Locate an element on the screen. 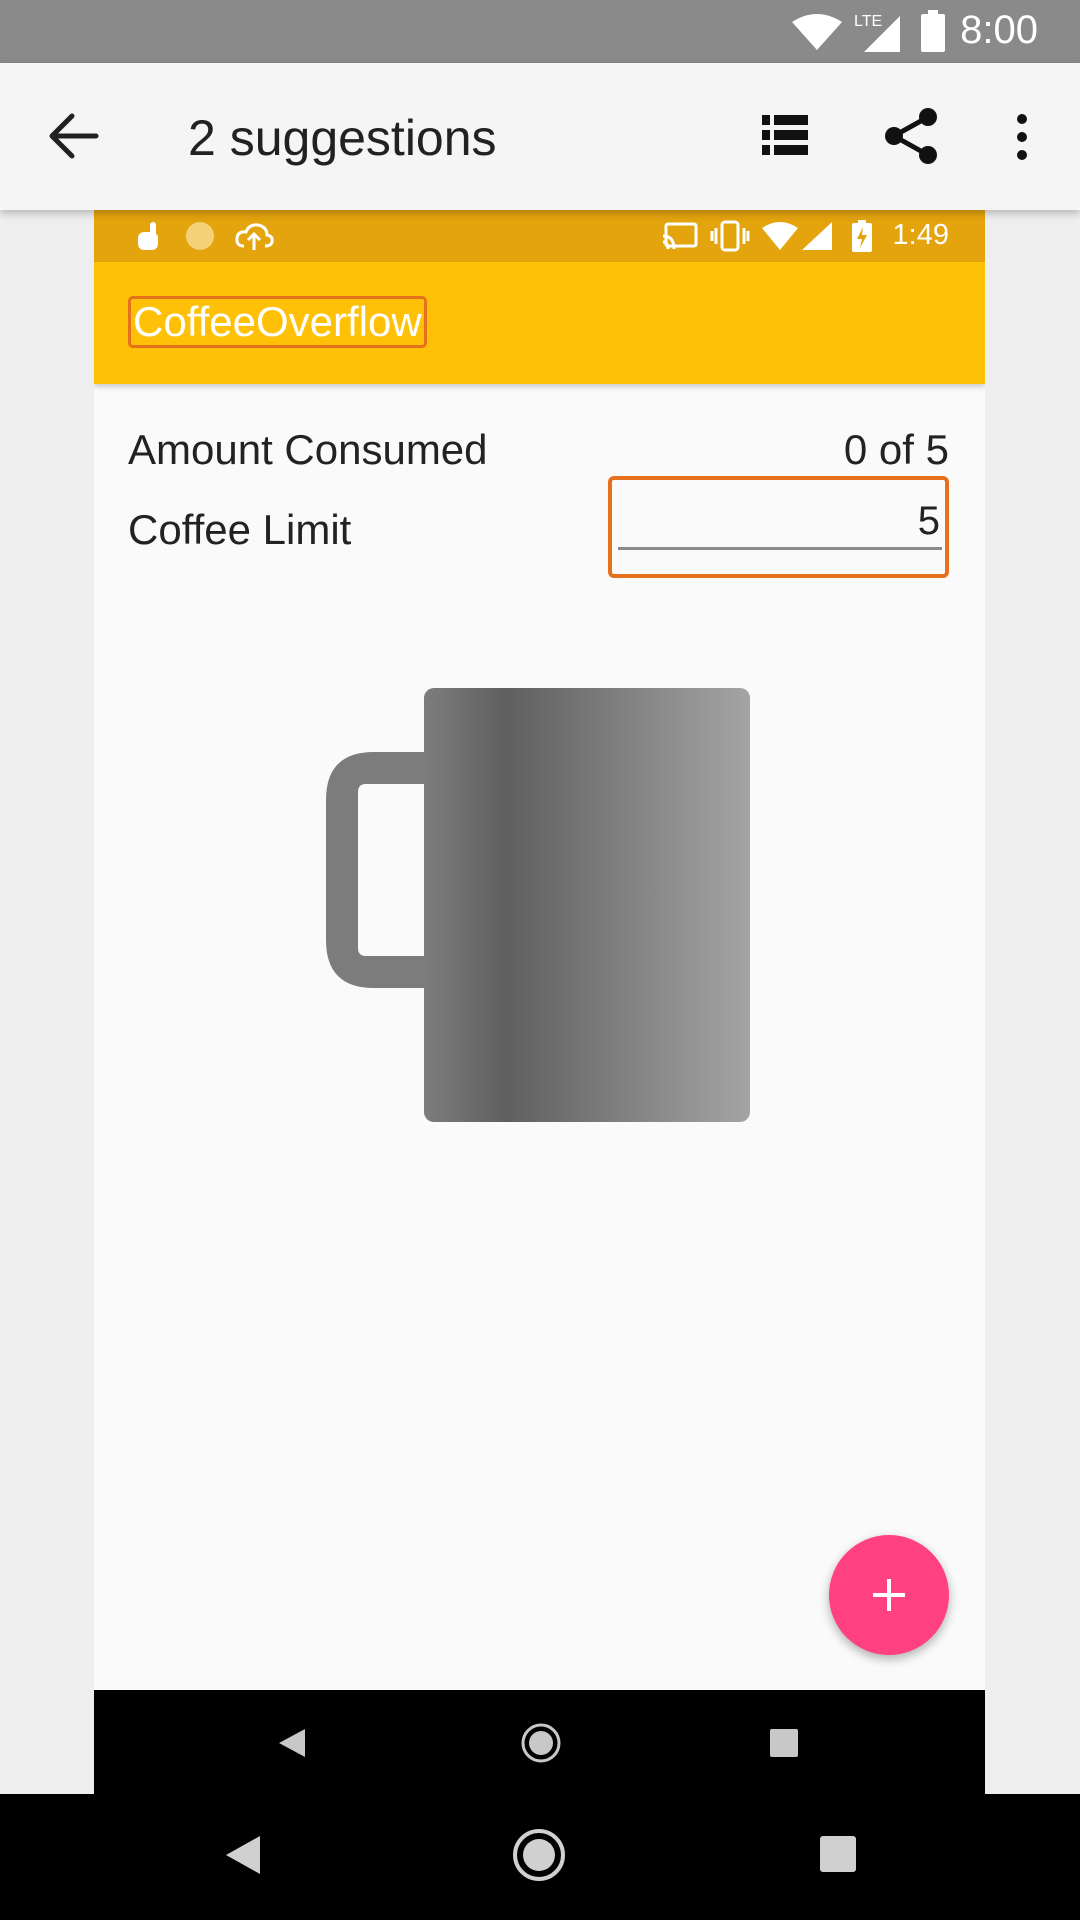 The image size is (1080, 1920). inner-recents-icon is located at coordinates (784, 1743).